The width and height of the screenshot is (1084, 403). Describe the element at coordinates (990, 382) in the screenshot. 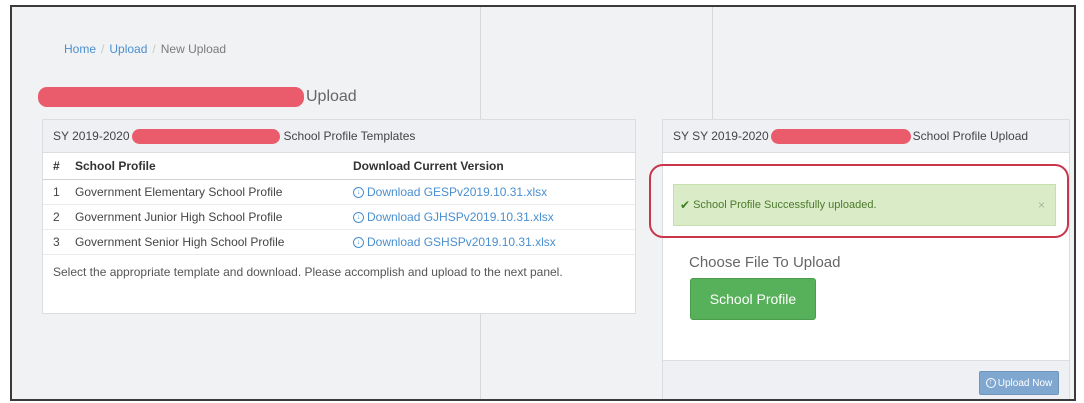

I see `upload-circle-icon: ↑` at that location.